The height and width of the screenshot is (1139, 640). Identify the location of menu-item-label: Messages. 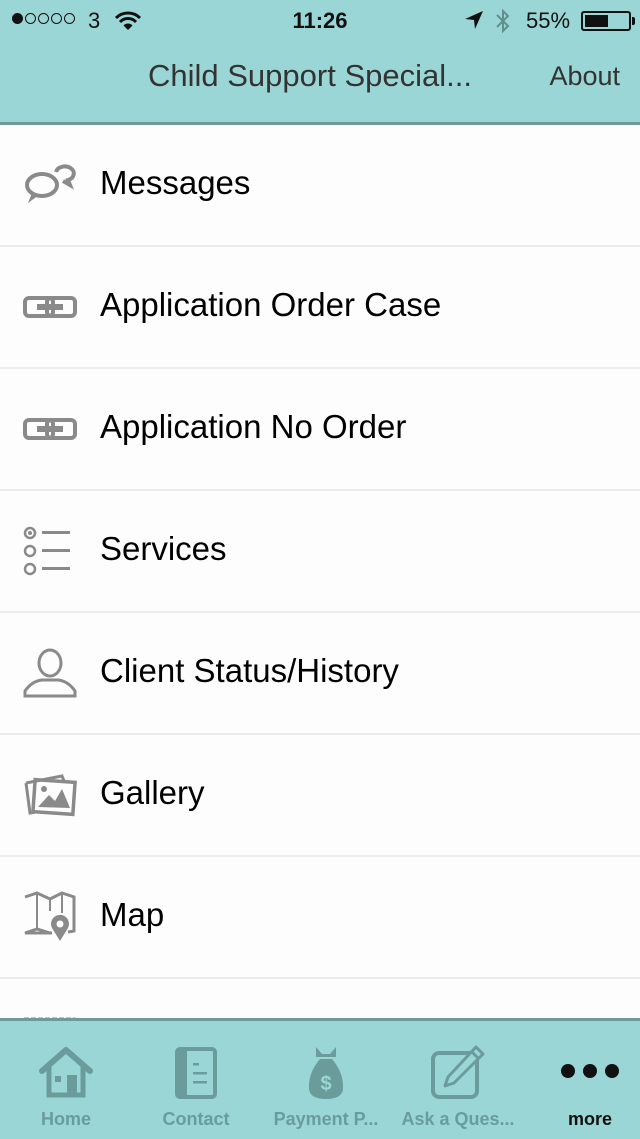
(175, 182).